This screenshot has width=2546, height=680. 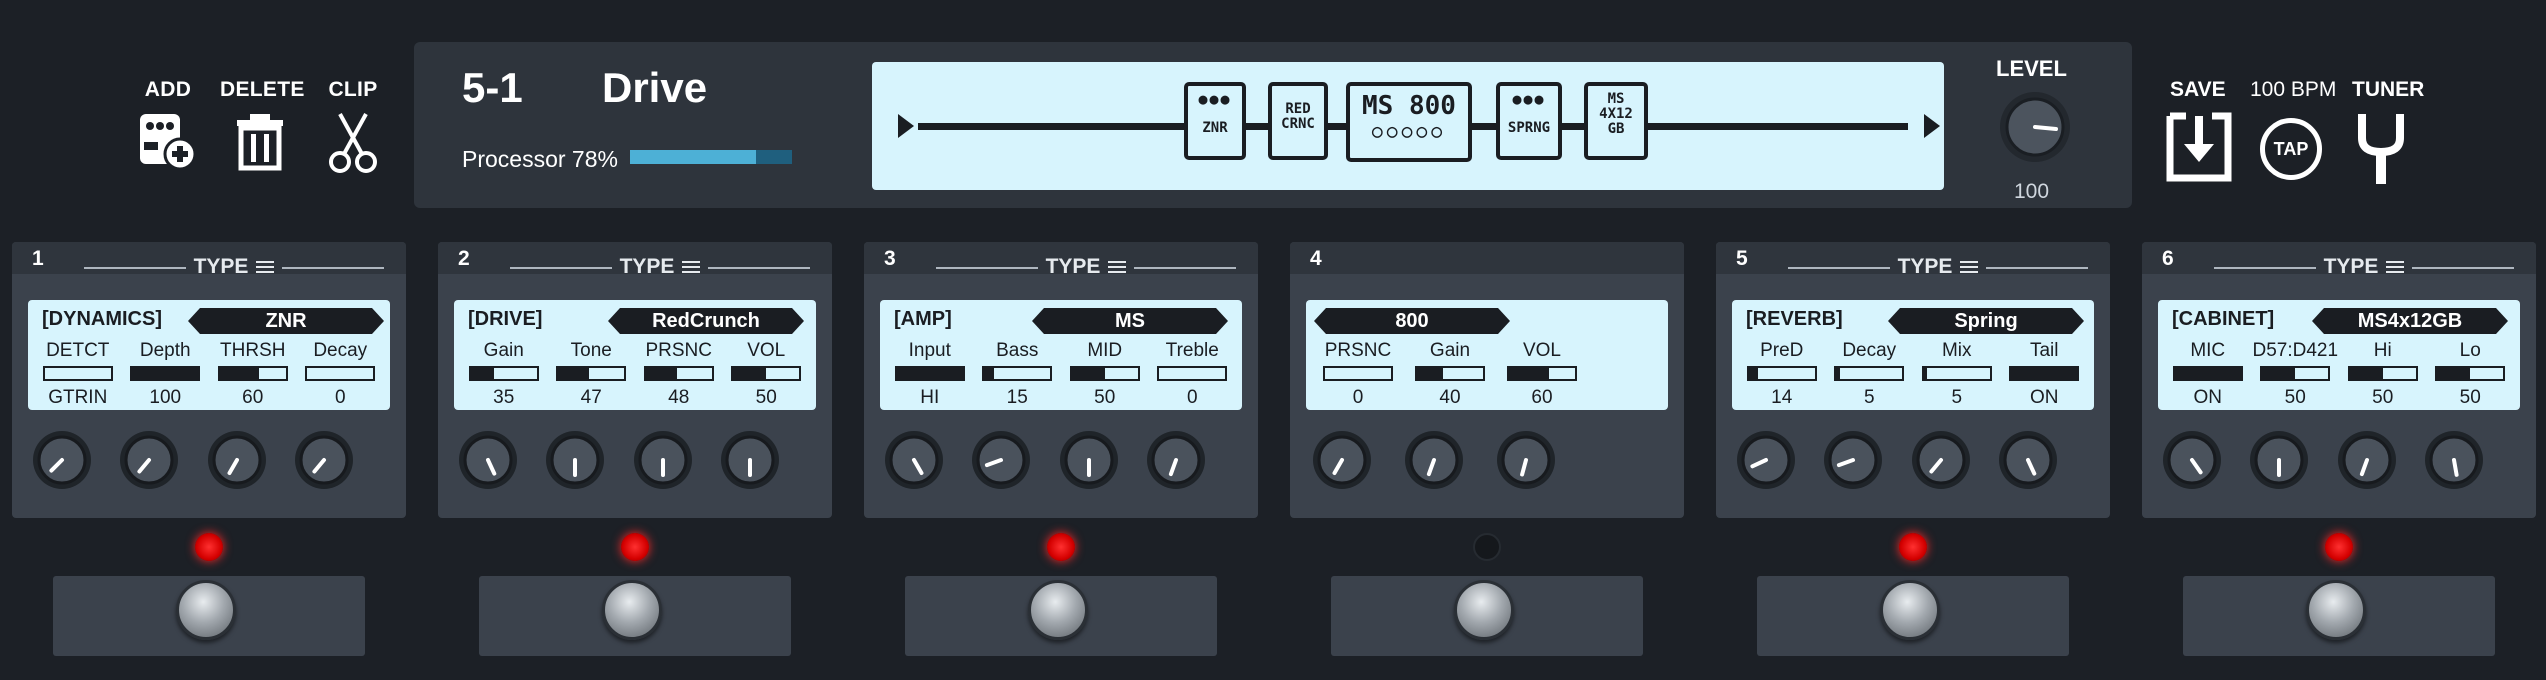 I want to click on chain-block-label: 4X12, so click(x=1616, y=114).